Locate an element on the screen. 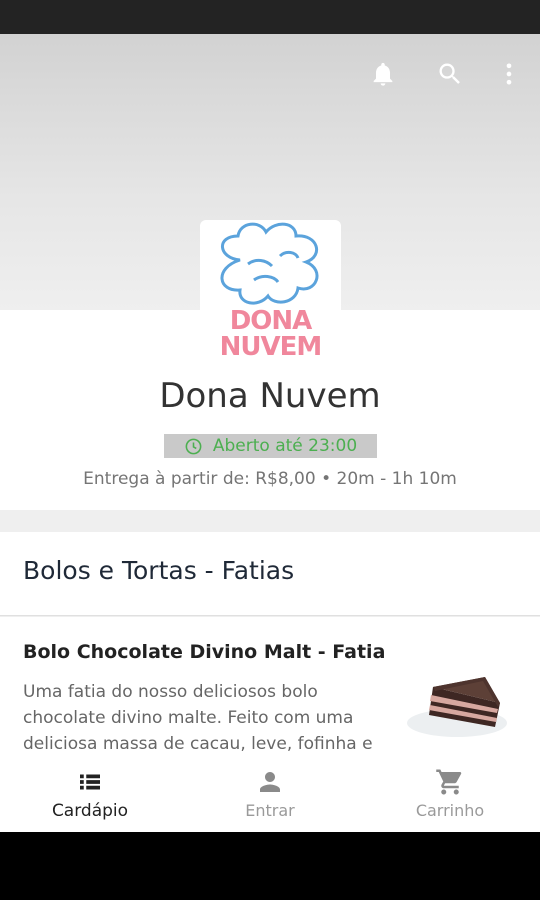 This screenshot has width=540, height=900. nav-tab-cart: Carrinho is located at coordinates (450, 794).